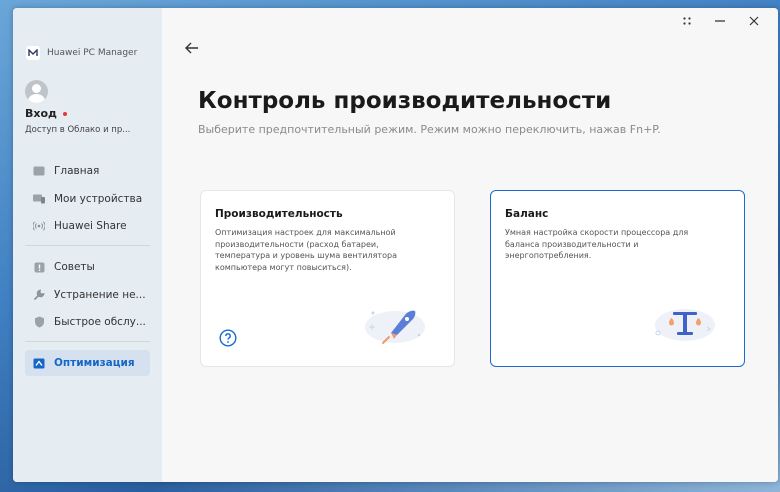 The image size is (780, 492). I want to click on rocket-illustration-icon, so click(395, 327).